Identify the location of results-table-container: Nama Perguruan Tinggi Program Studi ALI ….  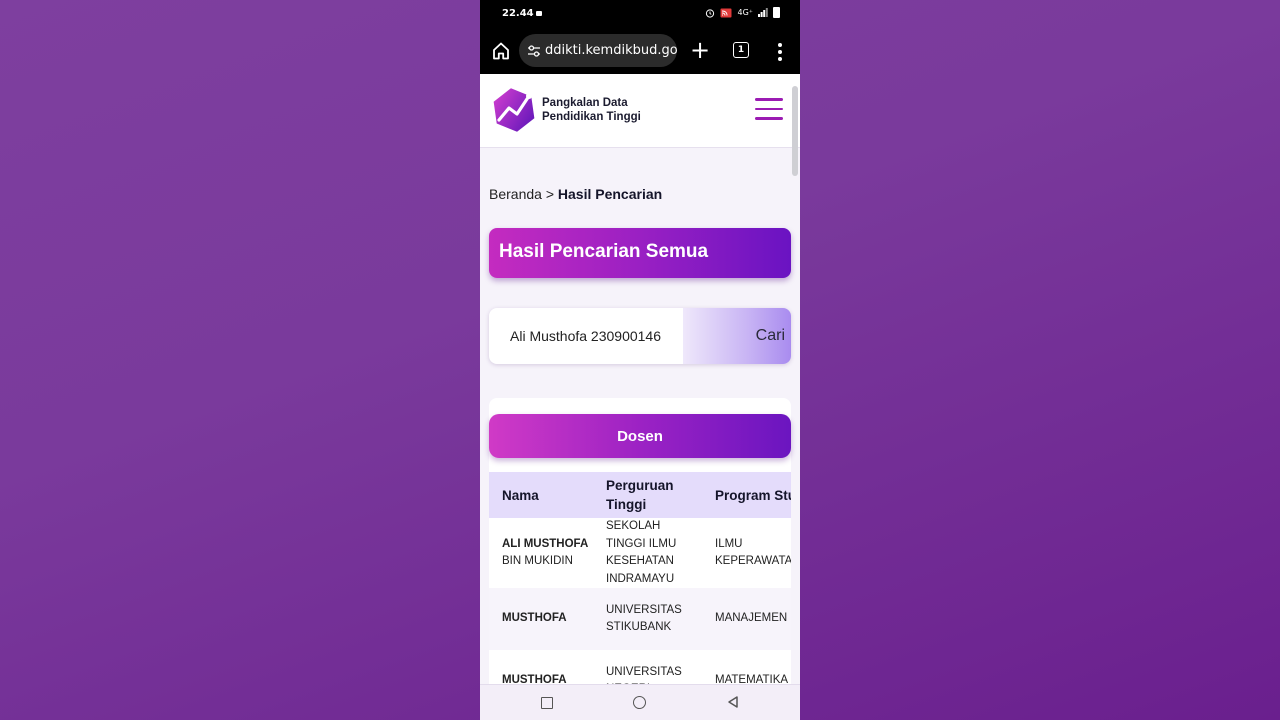
(640, 587).